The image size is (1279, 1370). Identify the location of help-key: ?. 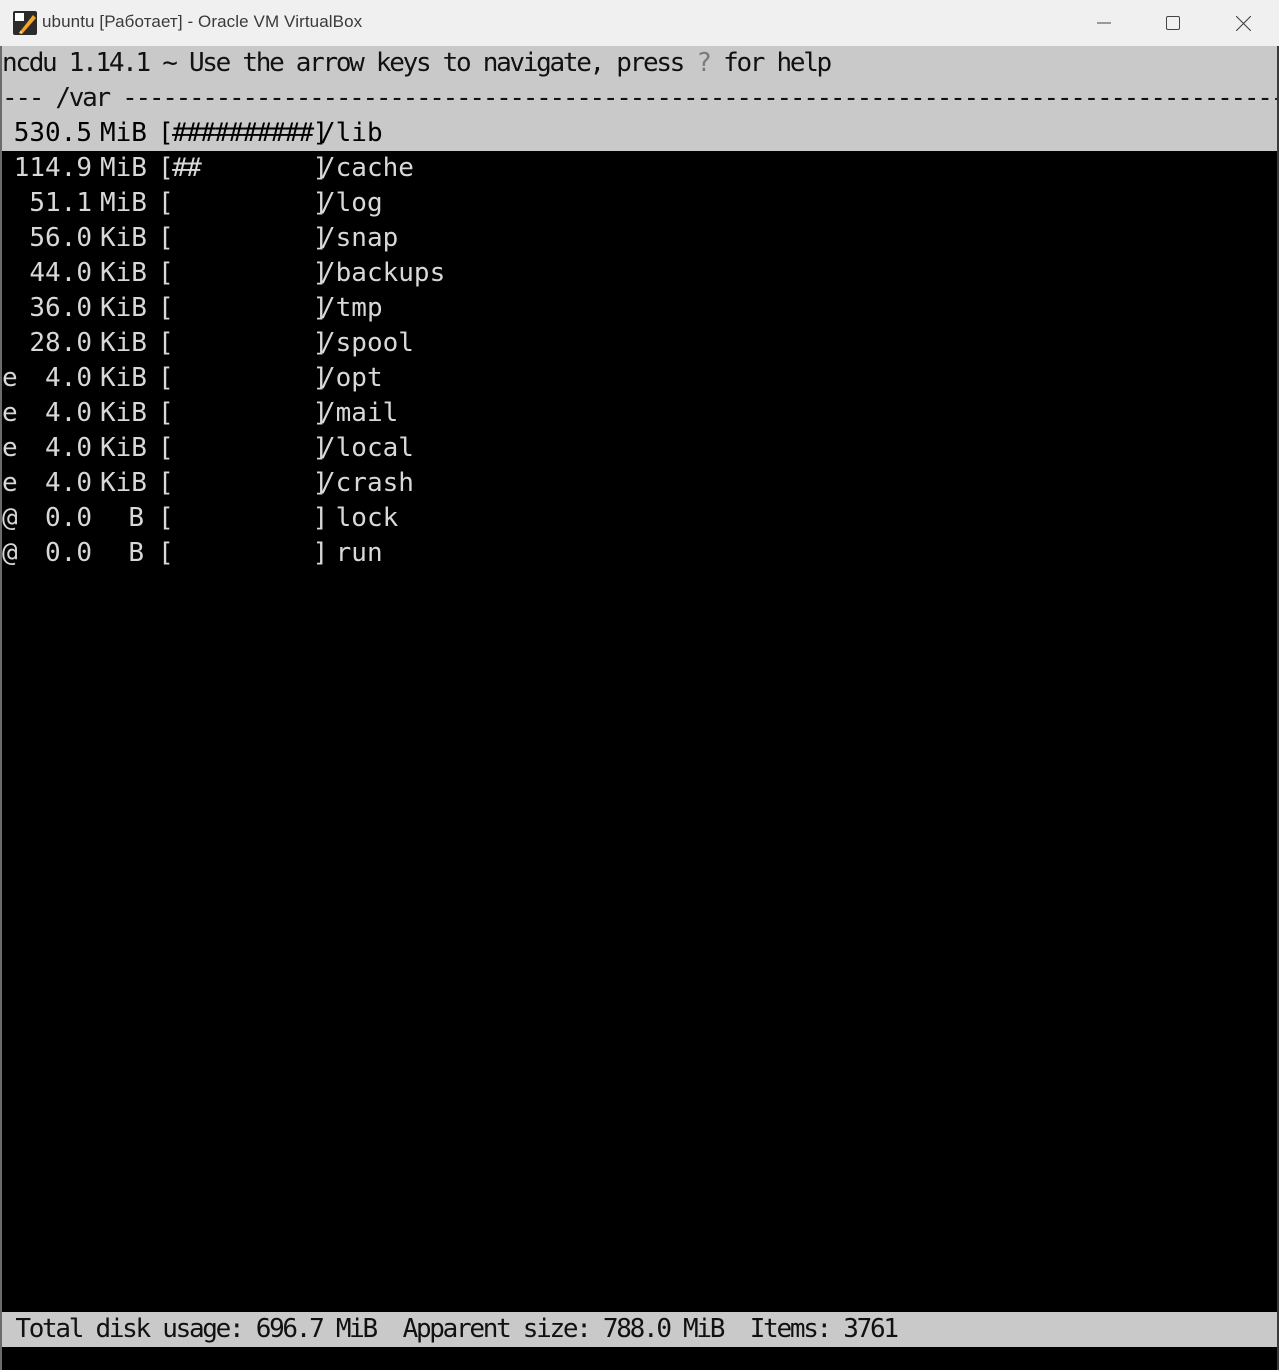
(704, 63).